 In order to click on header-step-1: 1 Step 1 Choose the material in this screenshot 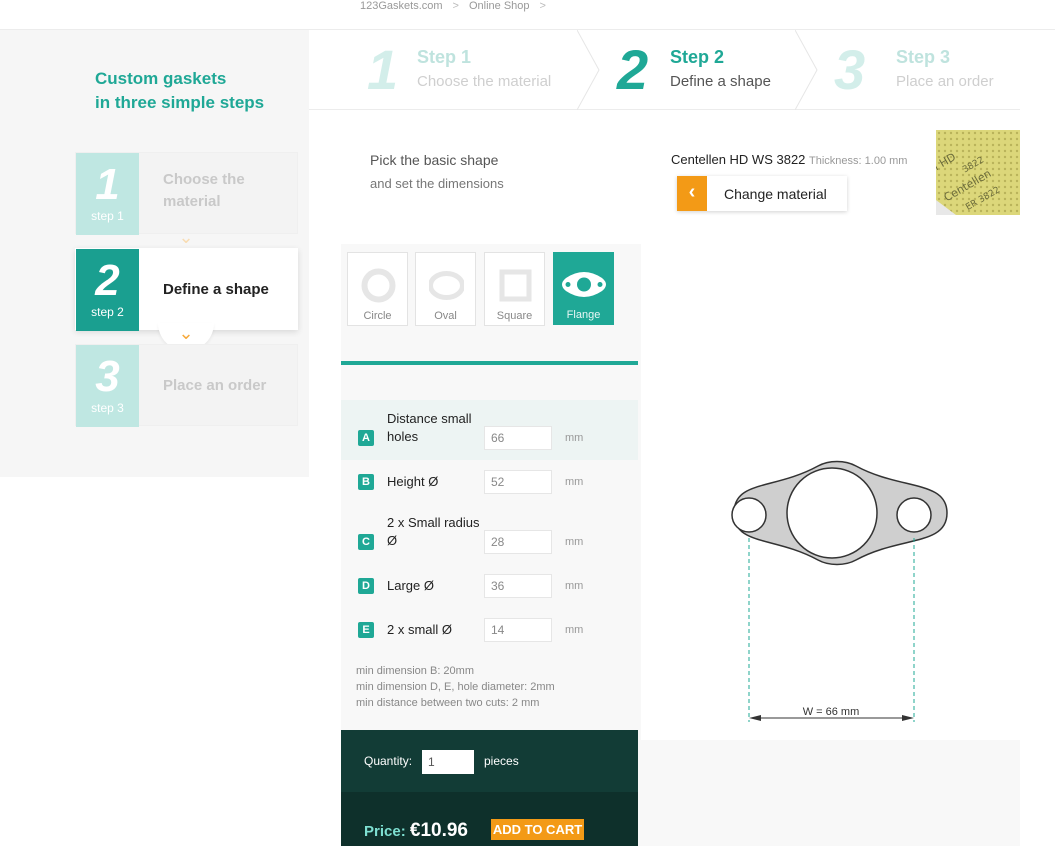, I will do `click(472, 70)`.